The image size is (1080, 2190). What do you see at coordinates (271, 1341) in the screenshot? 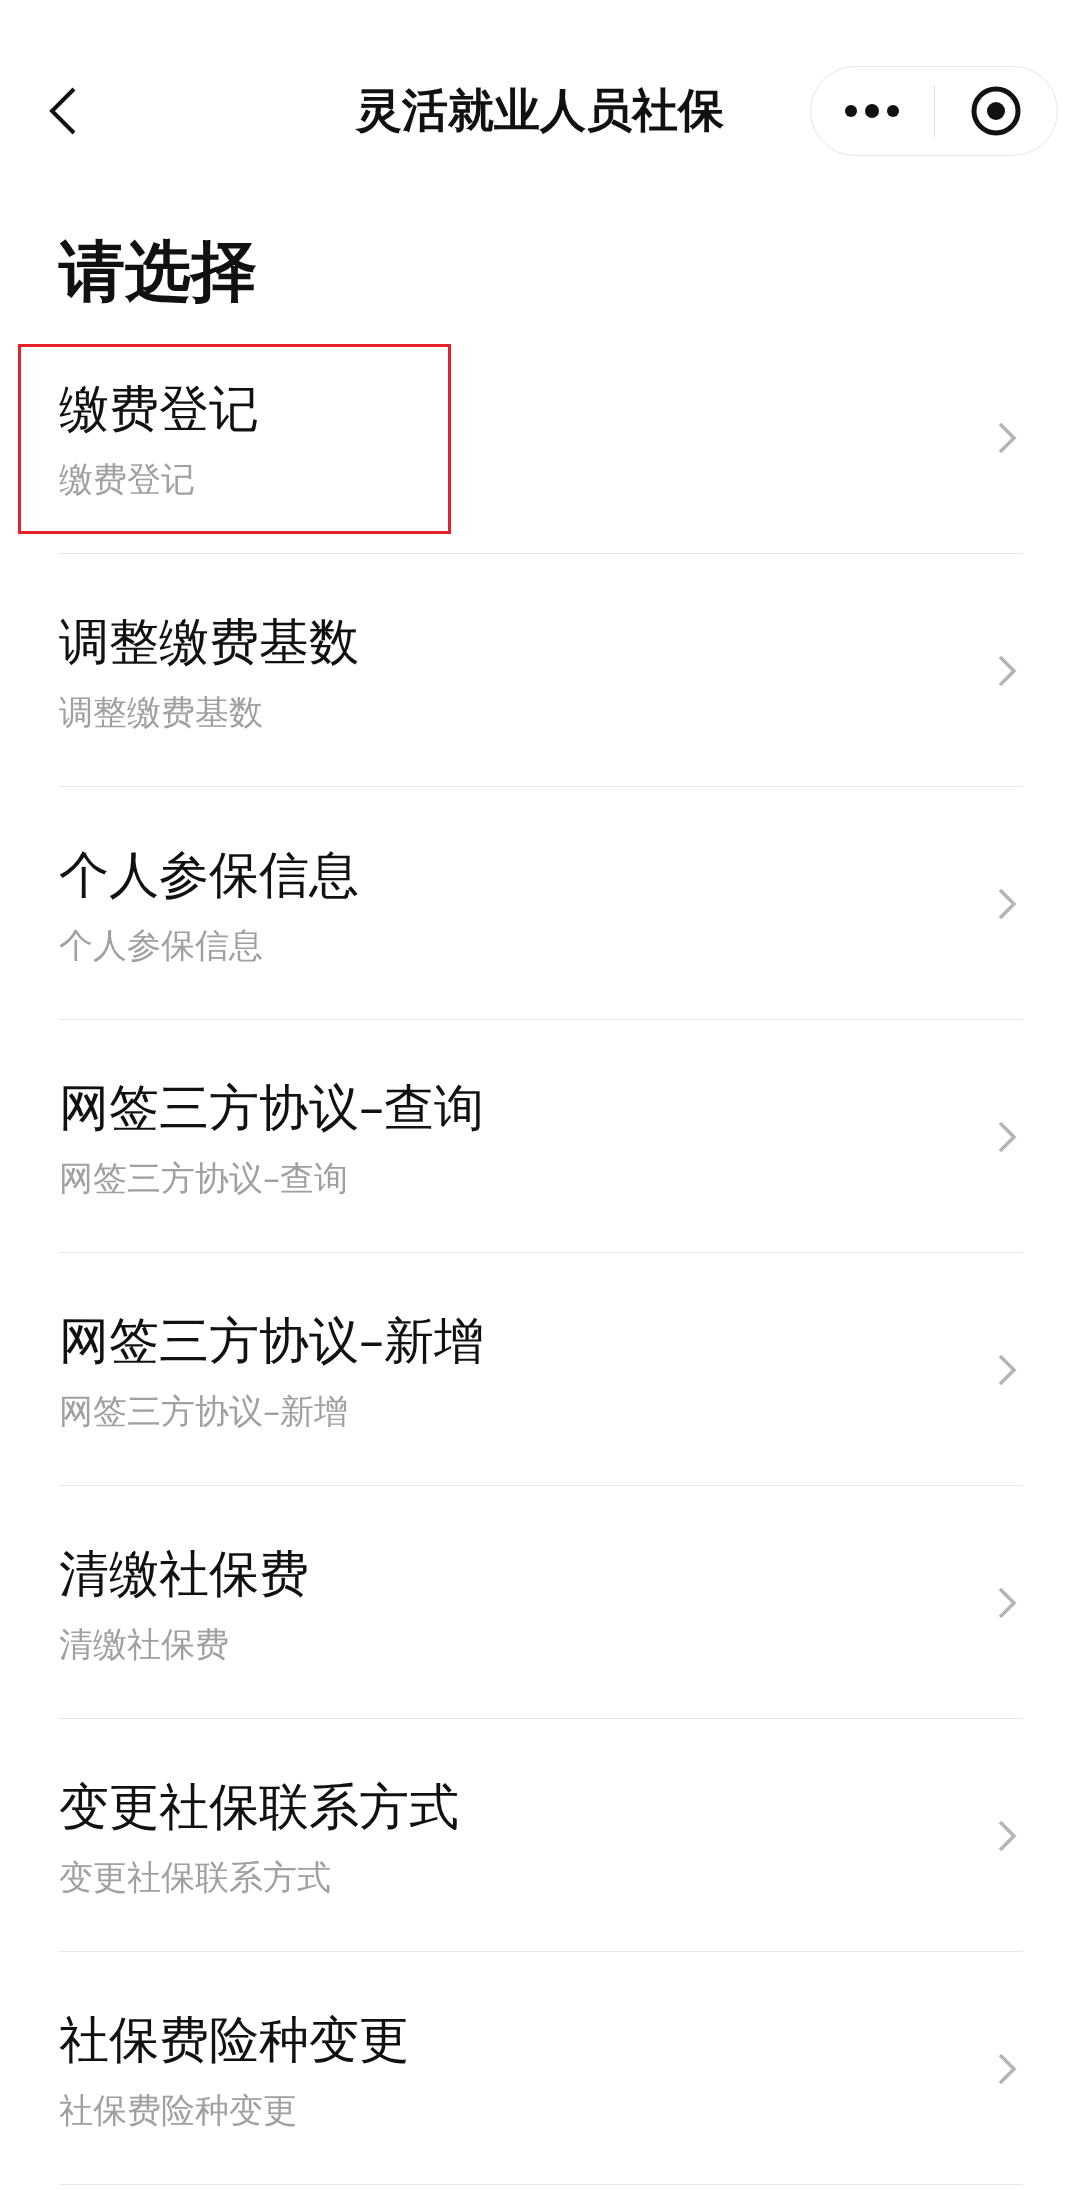
I see `menu-item-title: 网签三方协议–新增` at bounding box center [271, 1341].